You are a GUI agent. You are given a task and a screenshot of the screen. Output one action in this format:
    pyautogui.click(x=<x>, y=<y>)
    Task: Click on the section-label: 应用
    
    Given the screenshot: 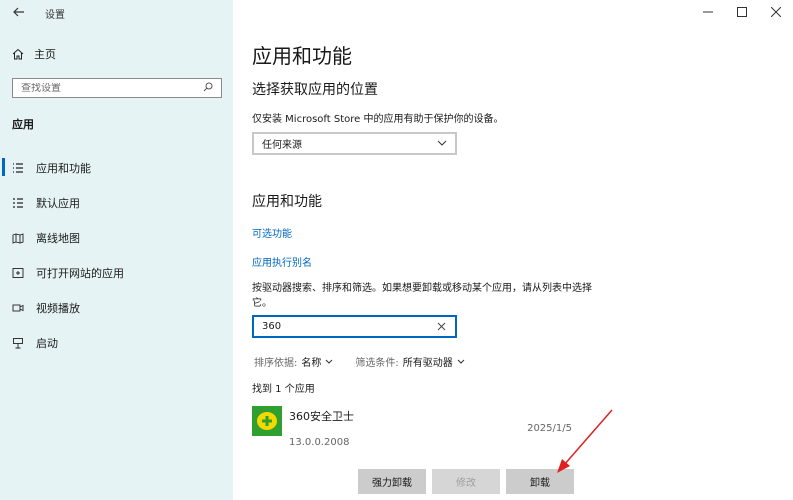 What is the action you would take?
    pyautogui.click(x=23, y=124)
    